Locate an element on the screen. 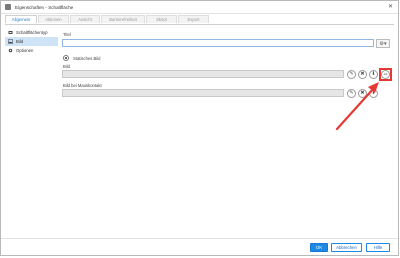 The image size is (400, 258). title-bar: Eigenschaften - Schaltfläche ✕ is located at coordinates (199, 7).